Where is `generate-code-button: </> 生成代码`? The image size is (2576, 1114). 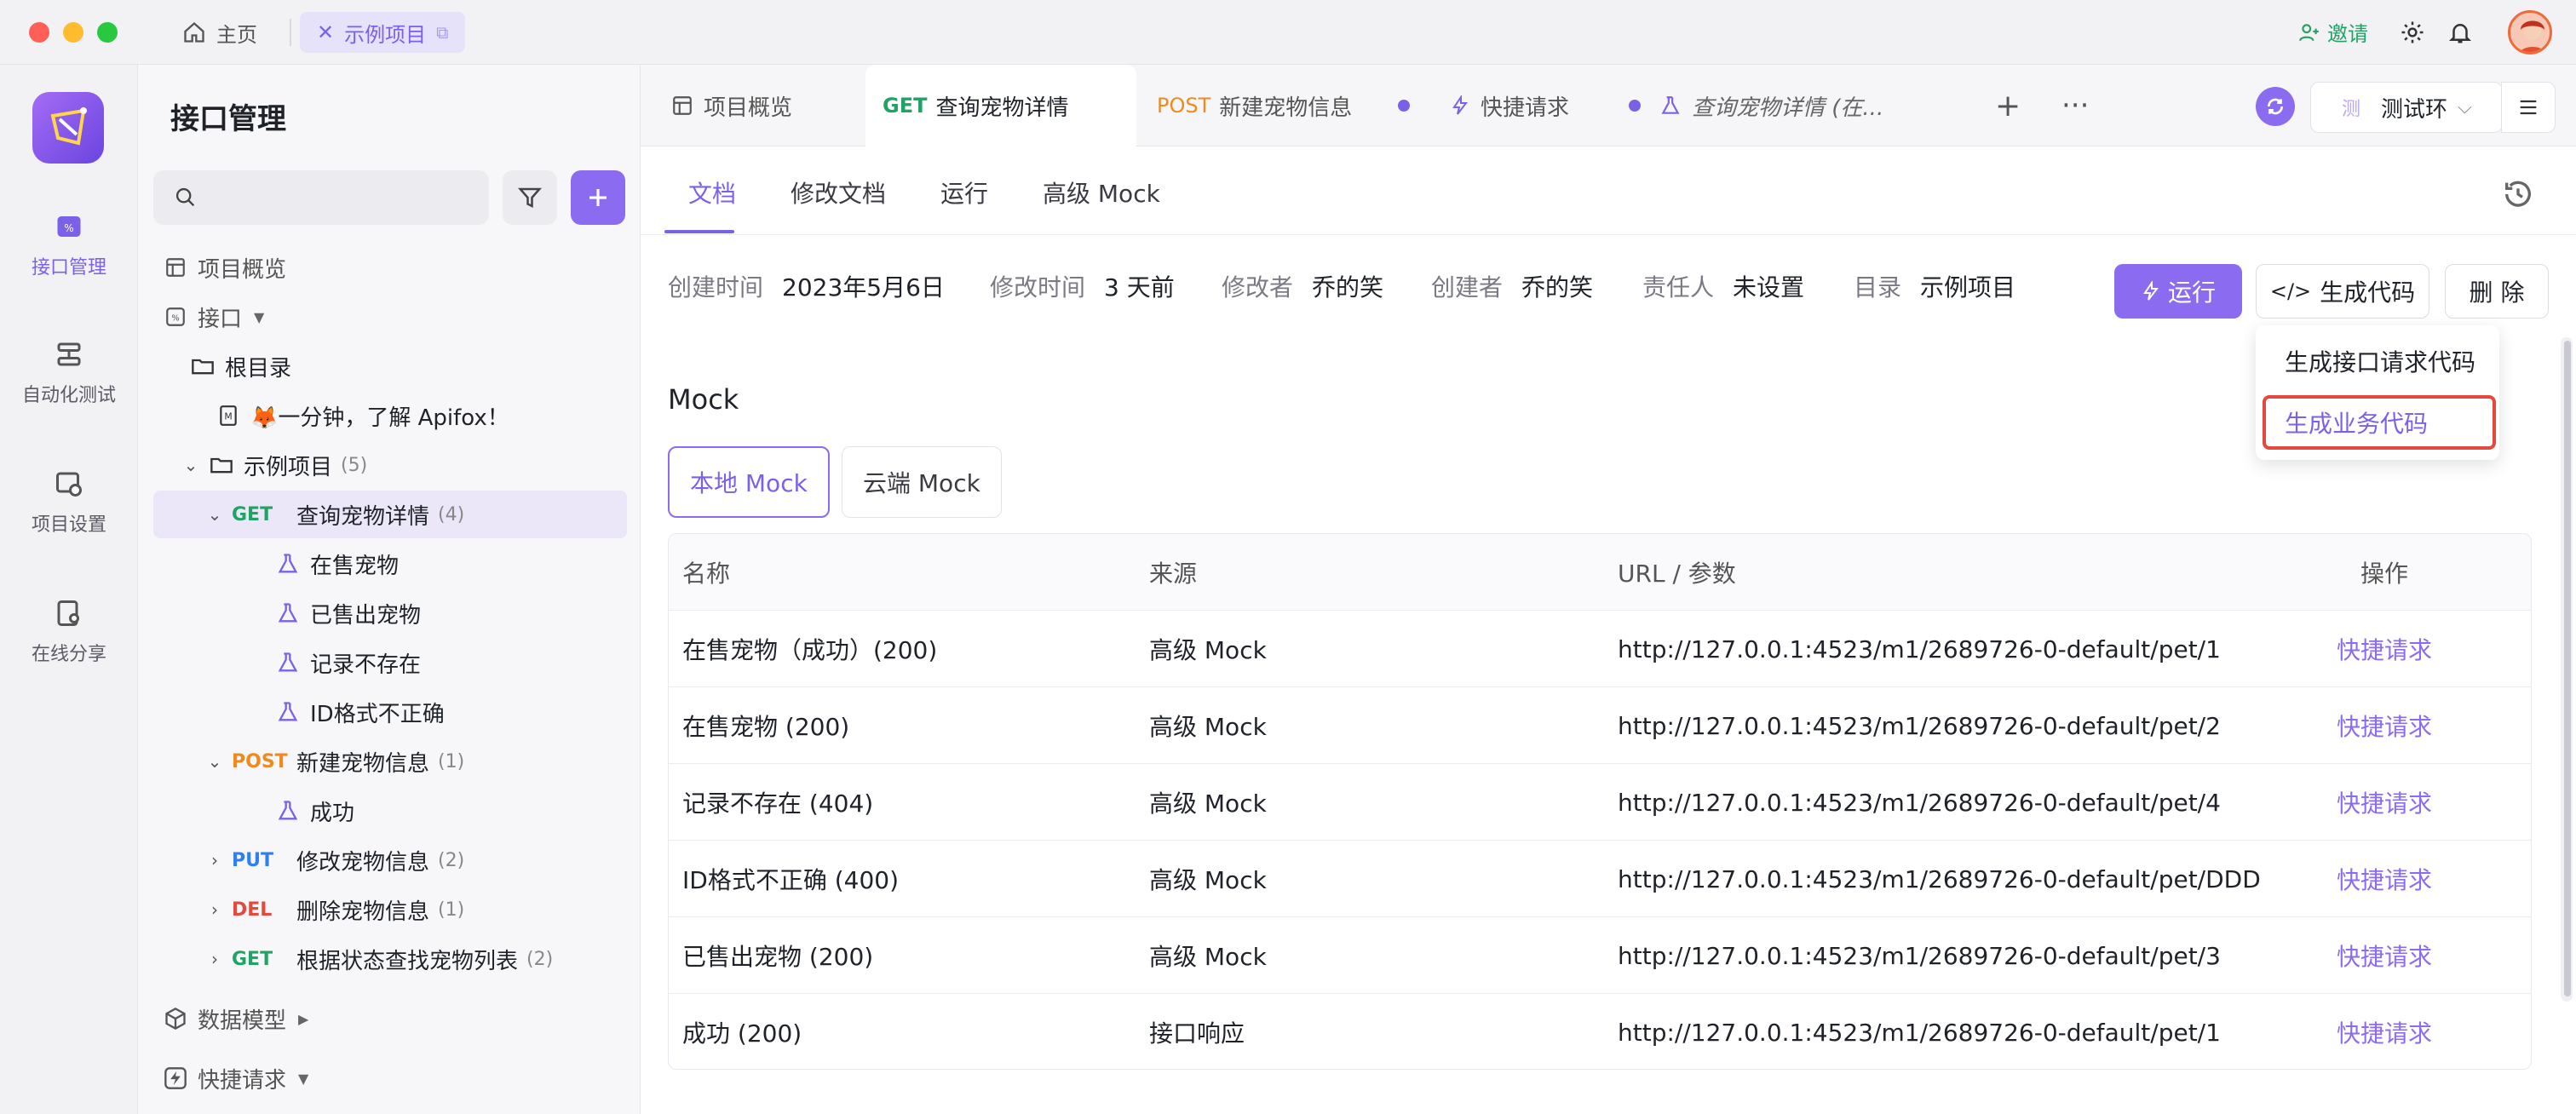 generate-code-button: </> 生成代码 is located at coordinates (2343, 291).